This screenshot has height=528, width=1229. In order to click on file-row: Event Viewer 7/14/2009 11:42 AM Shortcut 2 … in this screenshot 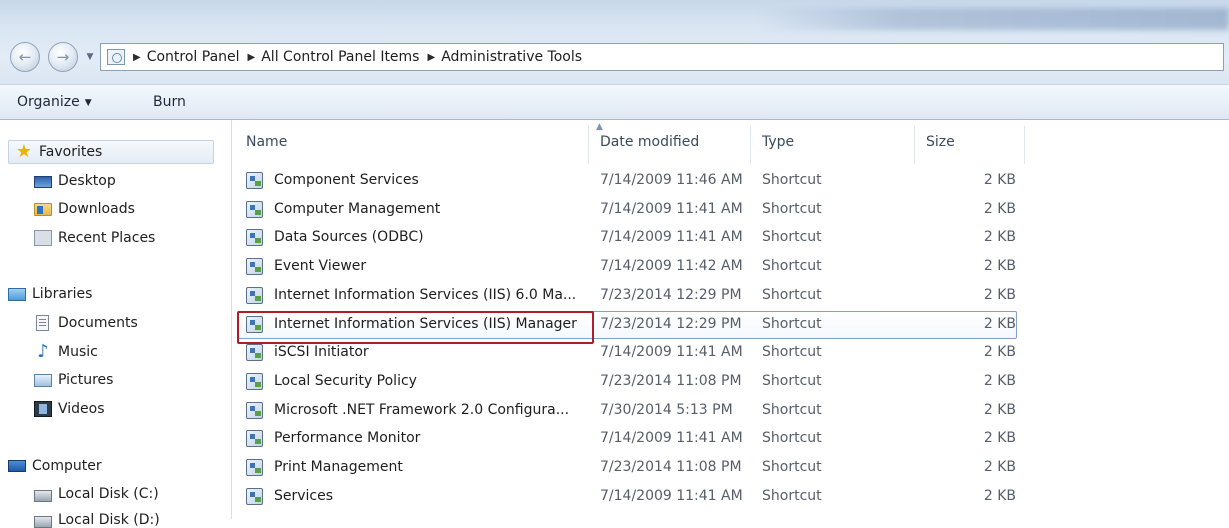, I will do `click(730, 267)`.